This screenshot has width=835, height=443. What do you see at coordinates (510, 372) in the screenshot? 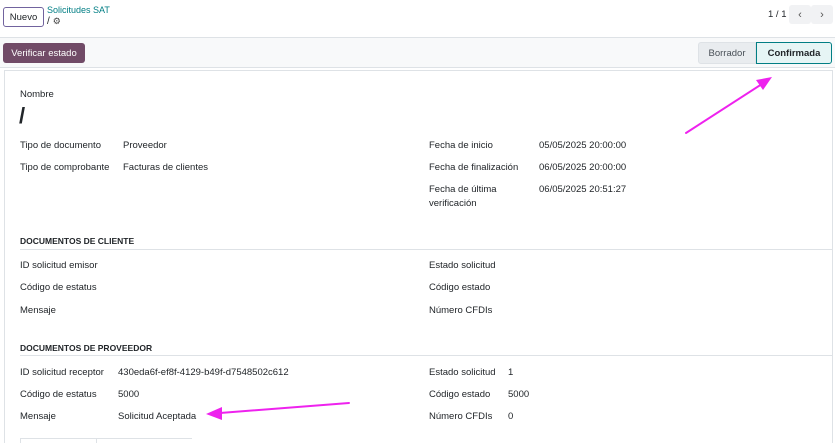
I see `provider-request-state-value: 1` at bounding box center [510, 372].